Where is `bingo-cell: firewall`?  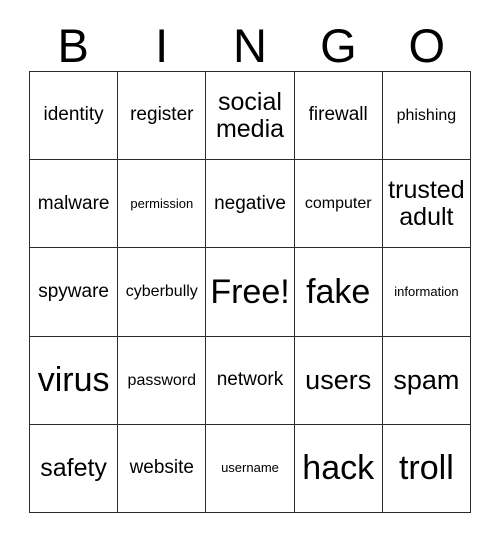 bingo-cell: firewall is located at coordinates (338, 116).